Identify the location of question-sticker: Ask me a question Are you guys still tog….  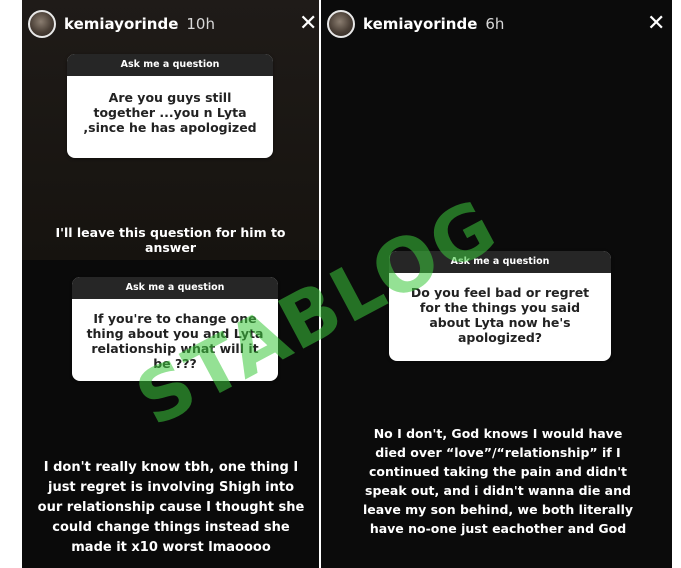
(170, 106).